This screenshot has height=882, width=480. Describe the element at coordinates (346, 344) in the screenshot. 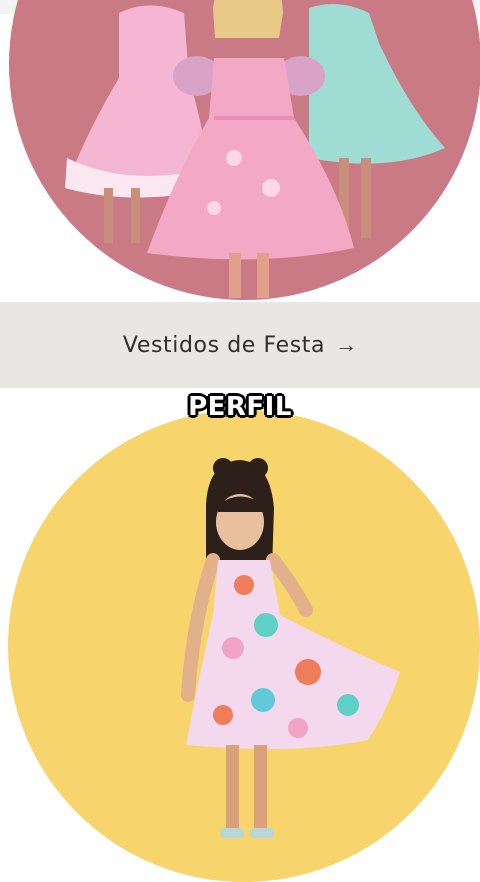

I see `arrow-right-icon: →` at that location.